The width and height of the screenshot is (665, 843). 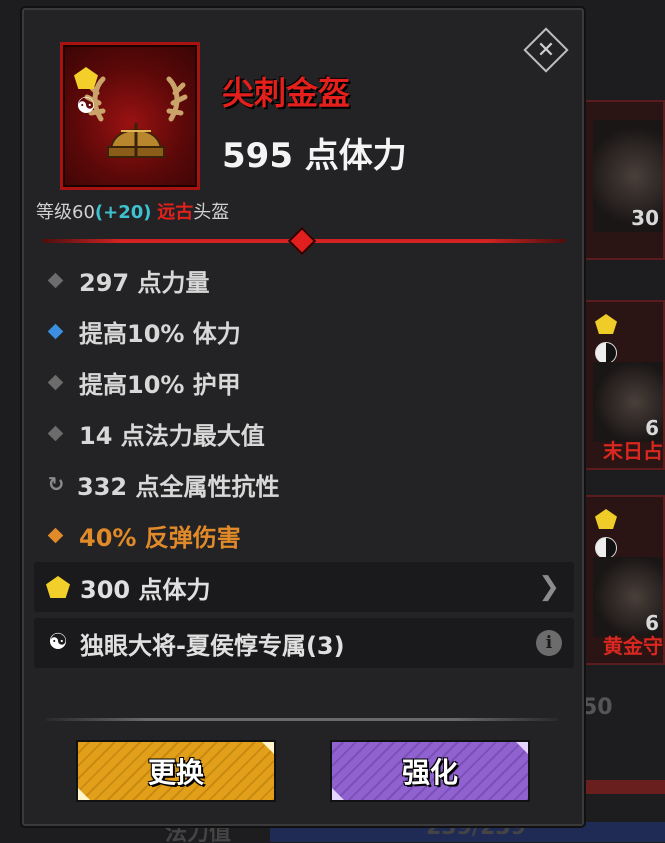 What do you see at coordinates (211, 212) in the screenshot?
I see `item-slot: 头盔` at bounding box center [211, 212].